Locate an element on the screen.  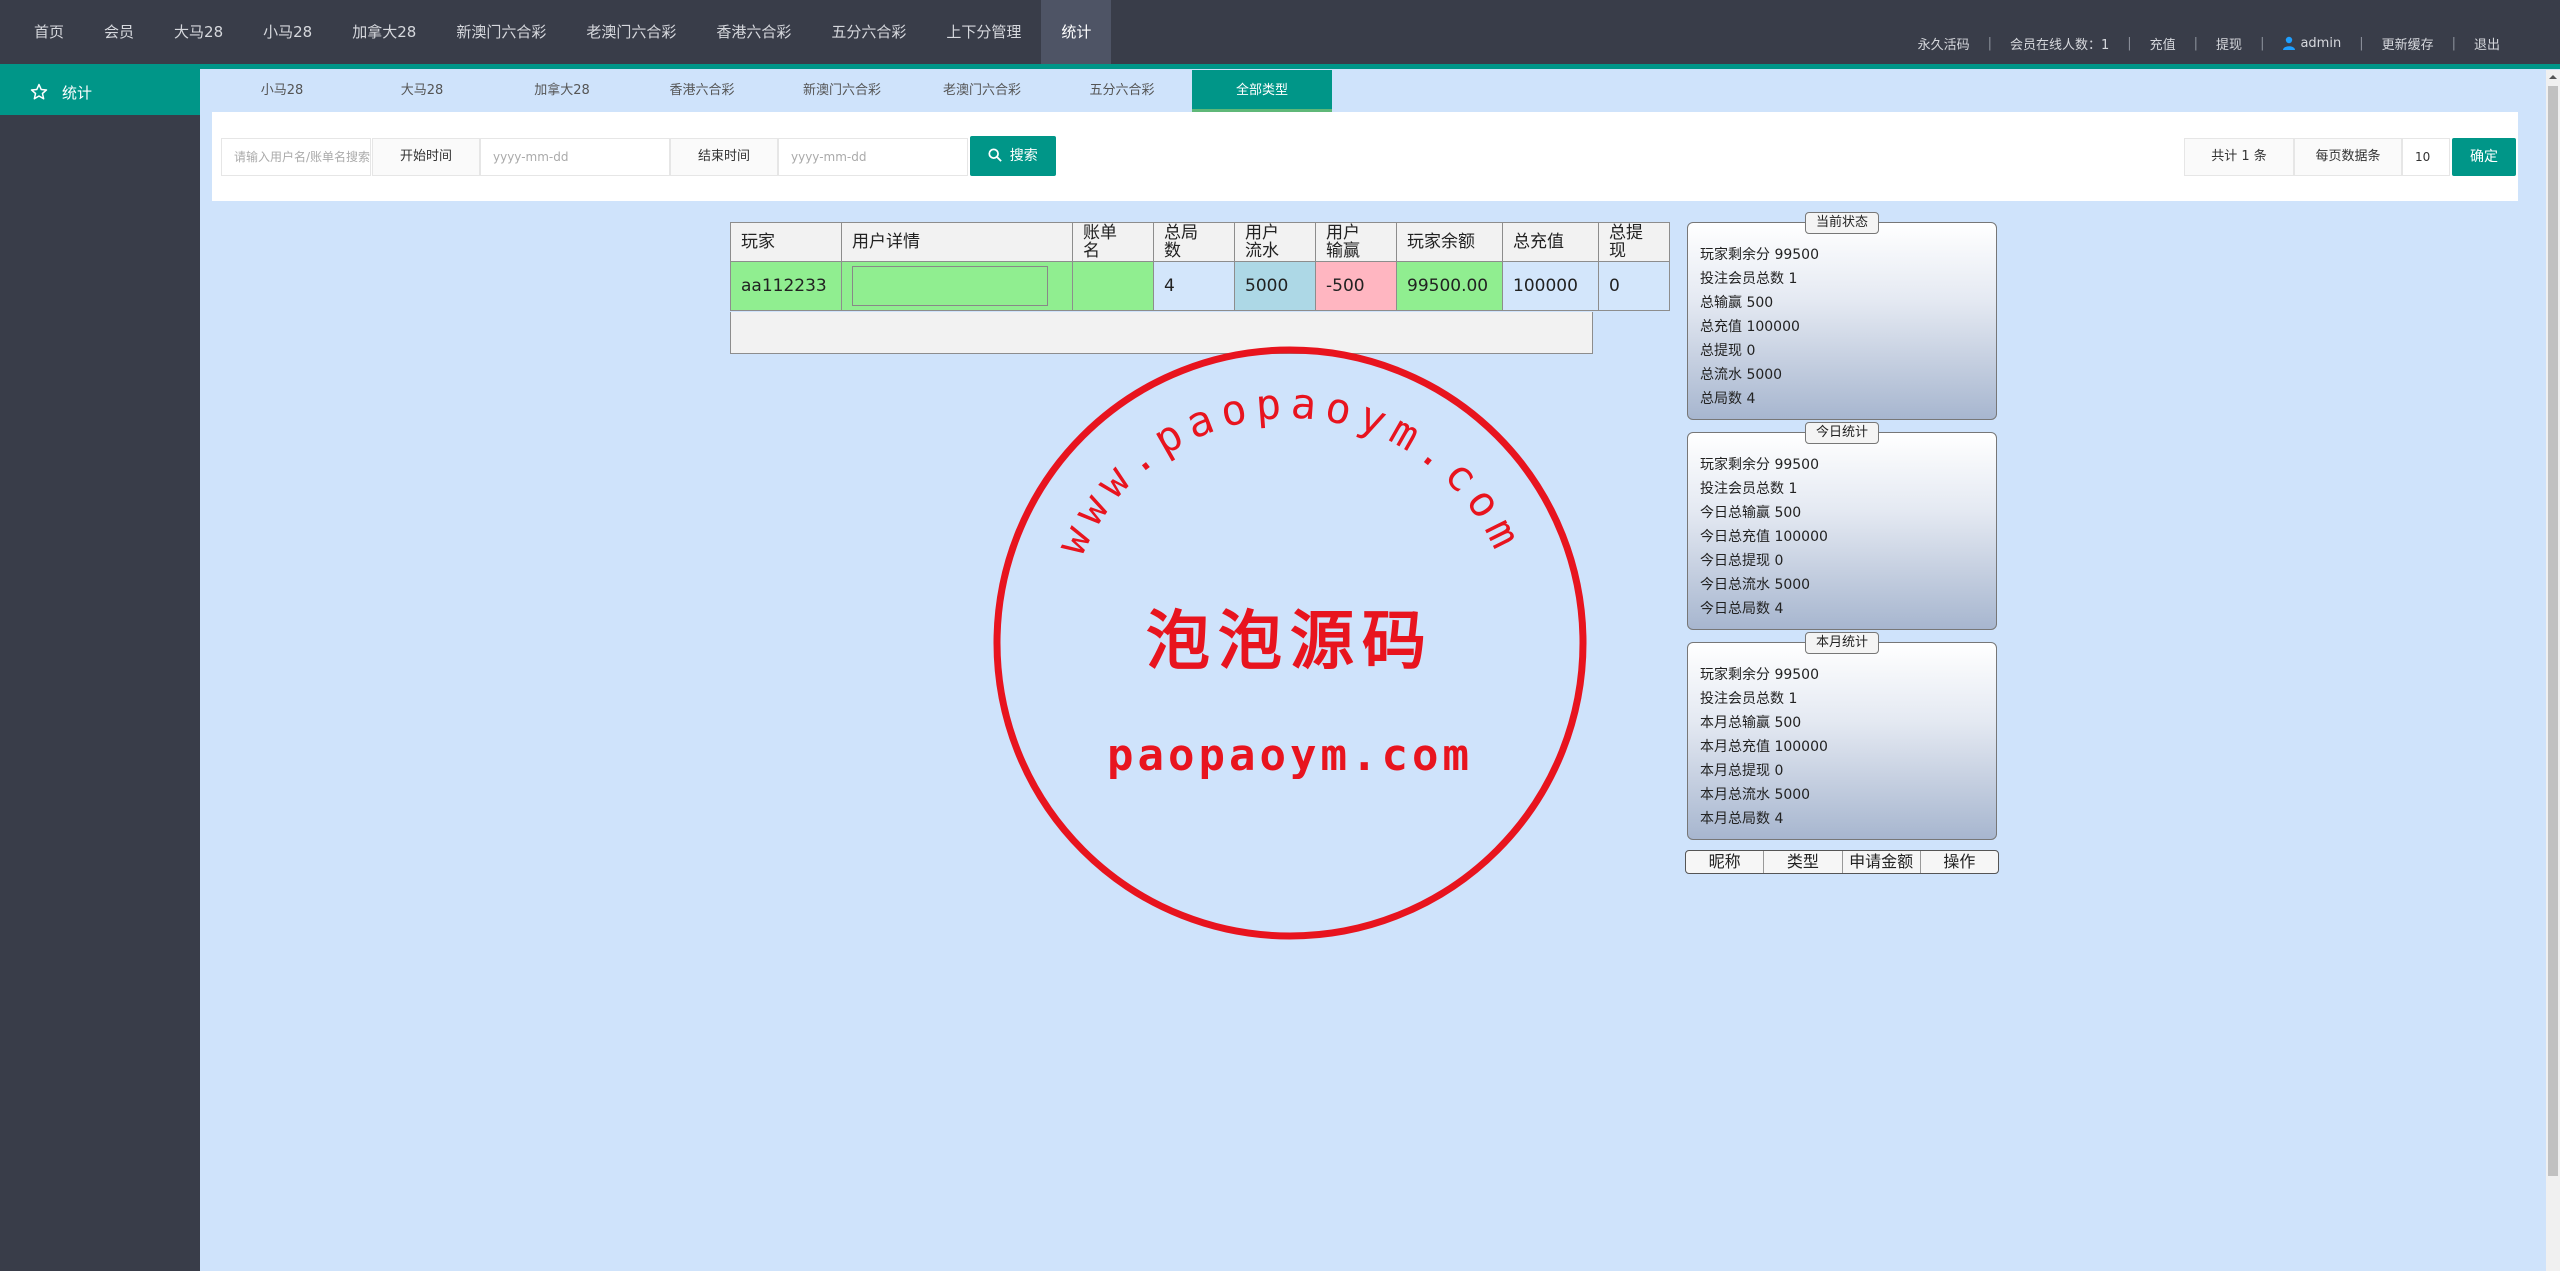
header-bill-name-text: 账单名 is located at coordinates (1100, 242).